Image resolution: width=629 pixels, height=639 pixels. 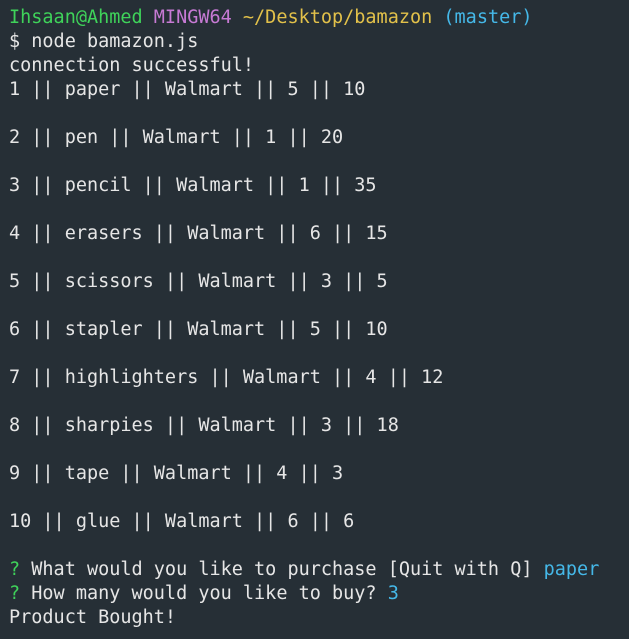 What do you see at coordinates (93, 617) in the screenshot?
I see `result-message: Product Bought!` at bounding box center [93, 617].